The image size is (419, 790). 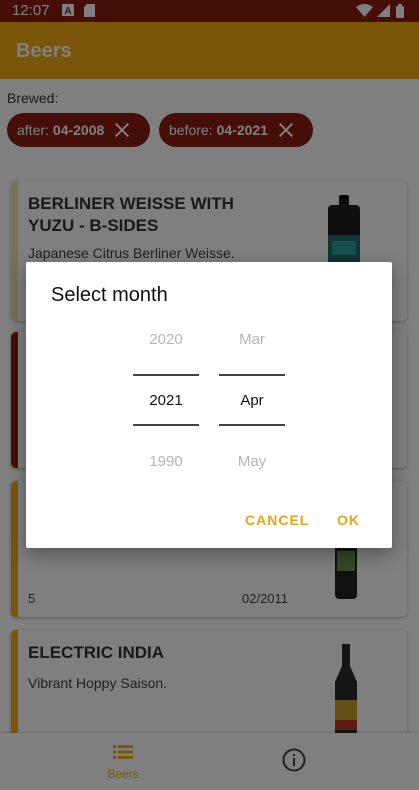 What do you see at coordinates (166, 339) in the screenshot?
I see `year-prev-option: 2020` at bounding box center [166, 339].